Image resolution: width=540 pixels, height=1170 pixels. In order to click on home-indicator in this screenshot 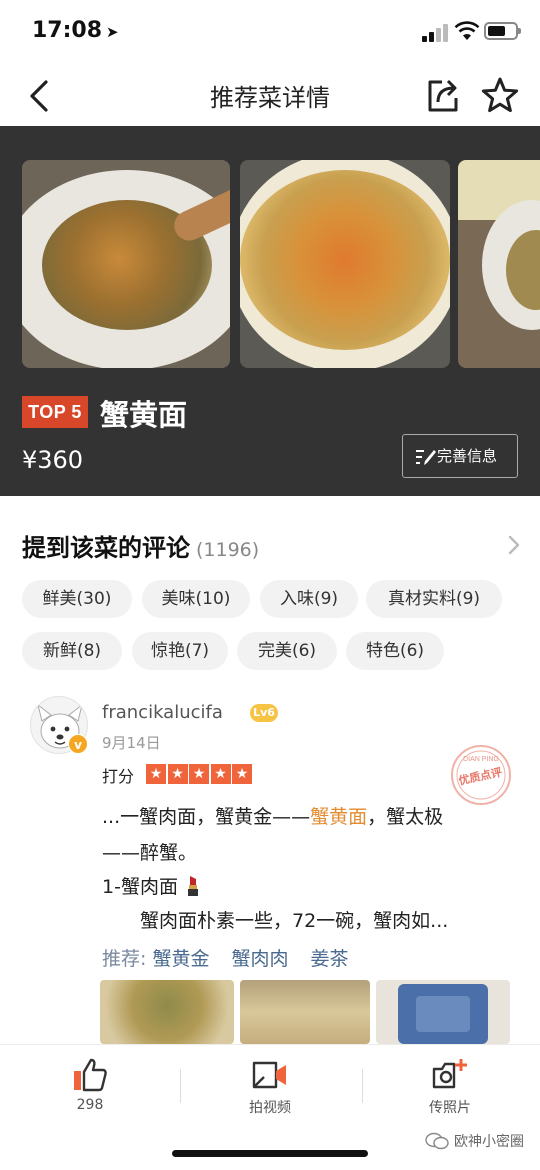, I will do `click(270, 1153)`.